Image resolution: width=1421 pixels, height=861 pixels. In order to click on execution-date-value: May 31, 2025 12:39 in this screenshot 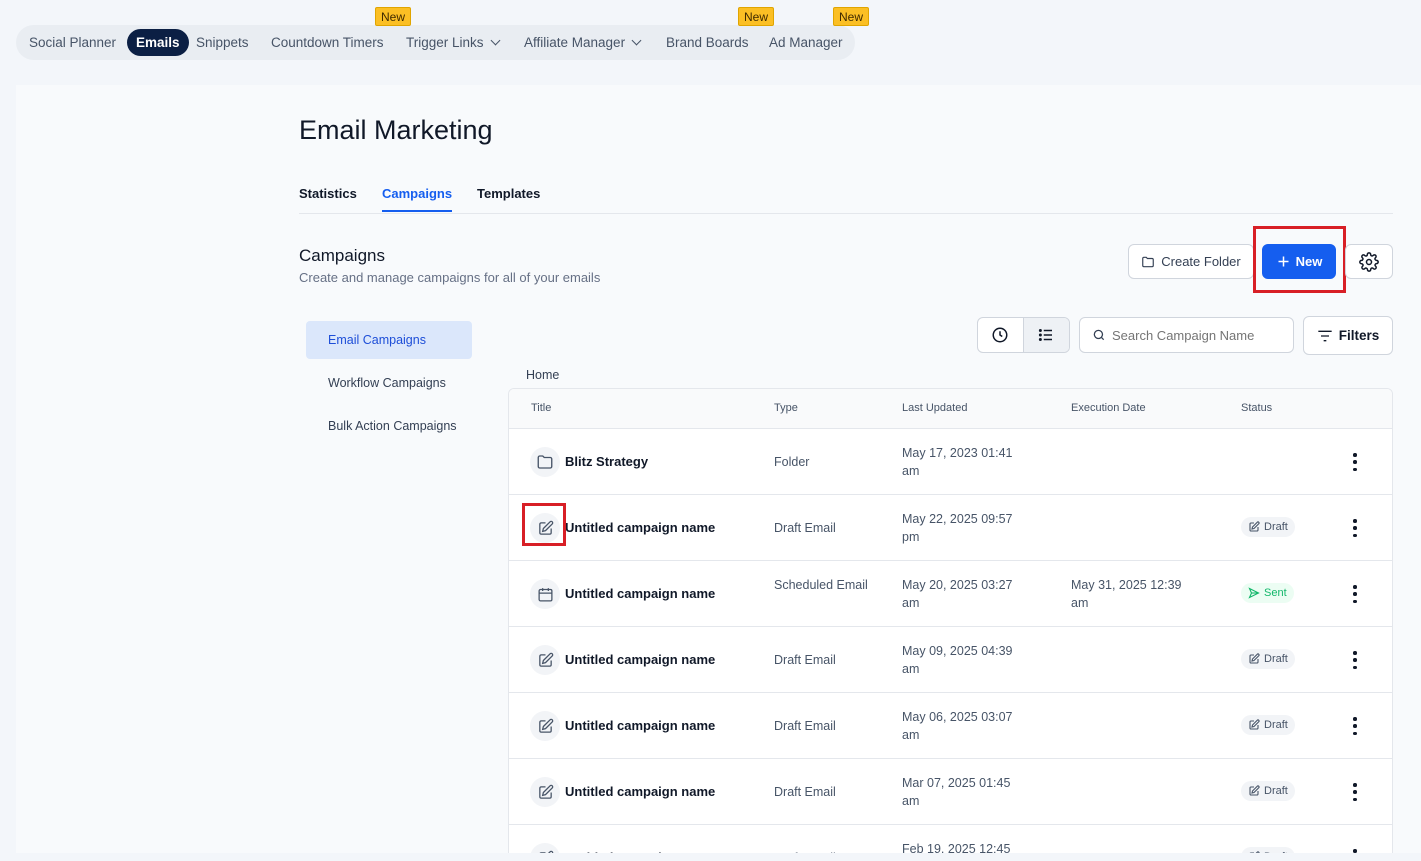, I will do `click(1126, 585)`.